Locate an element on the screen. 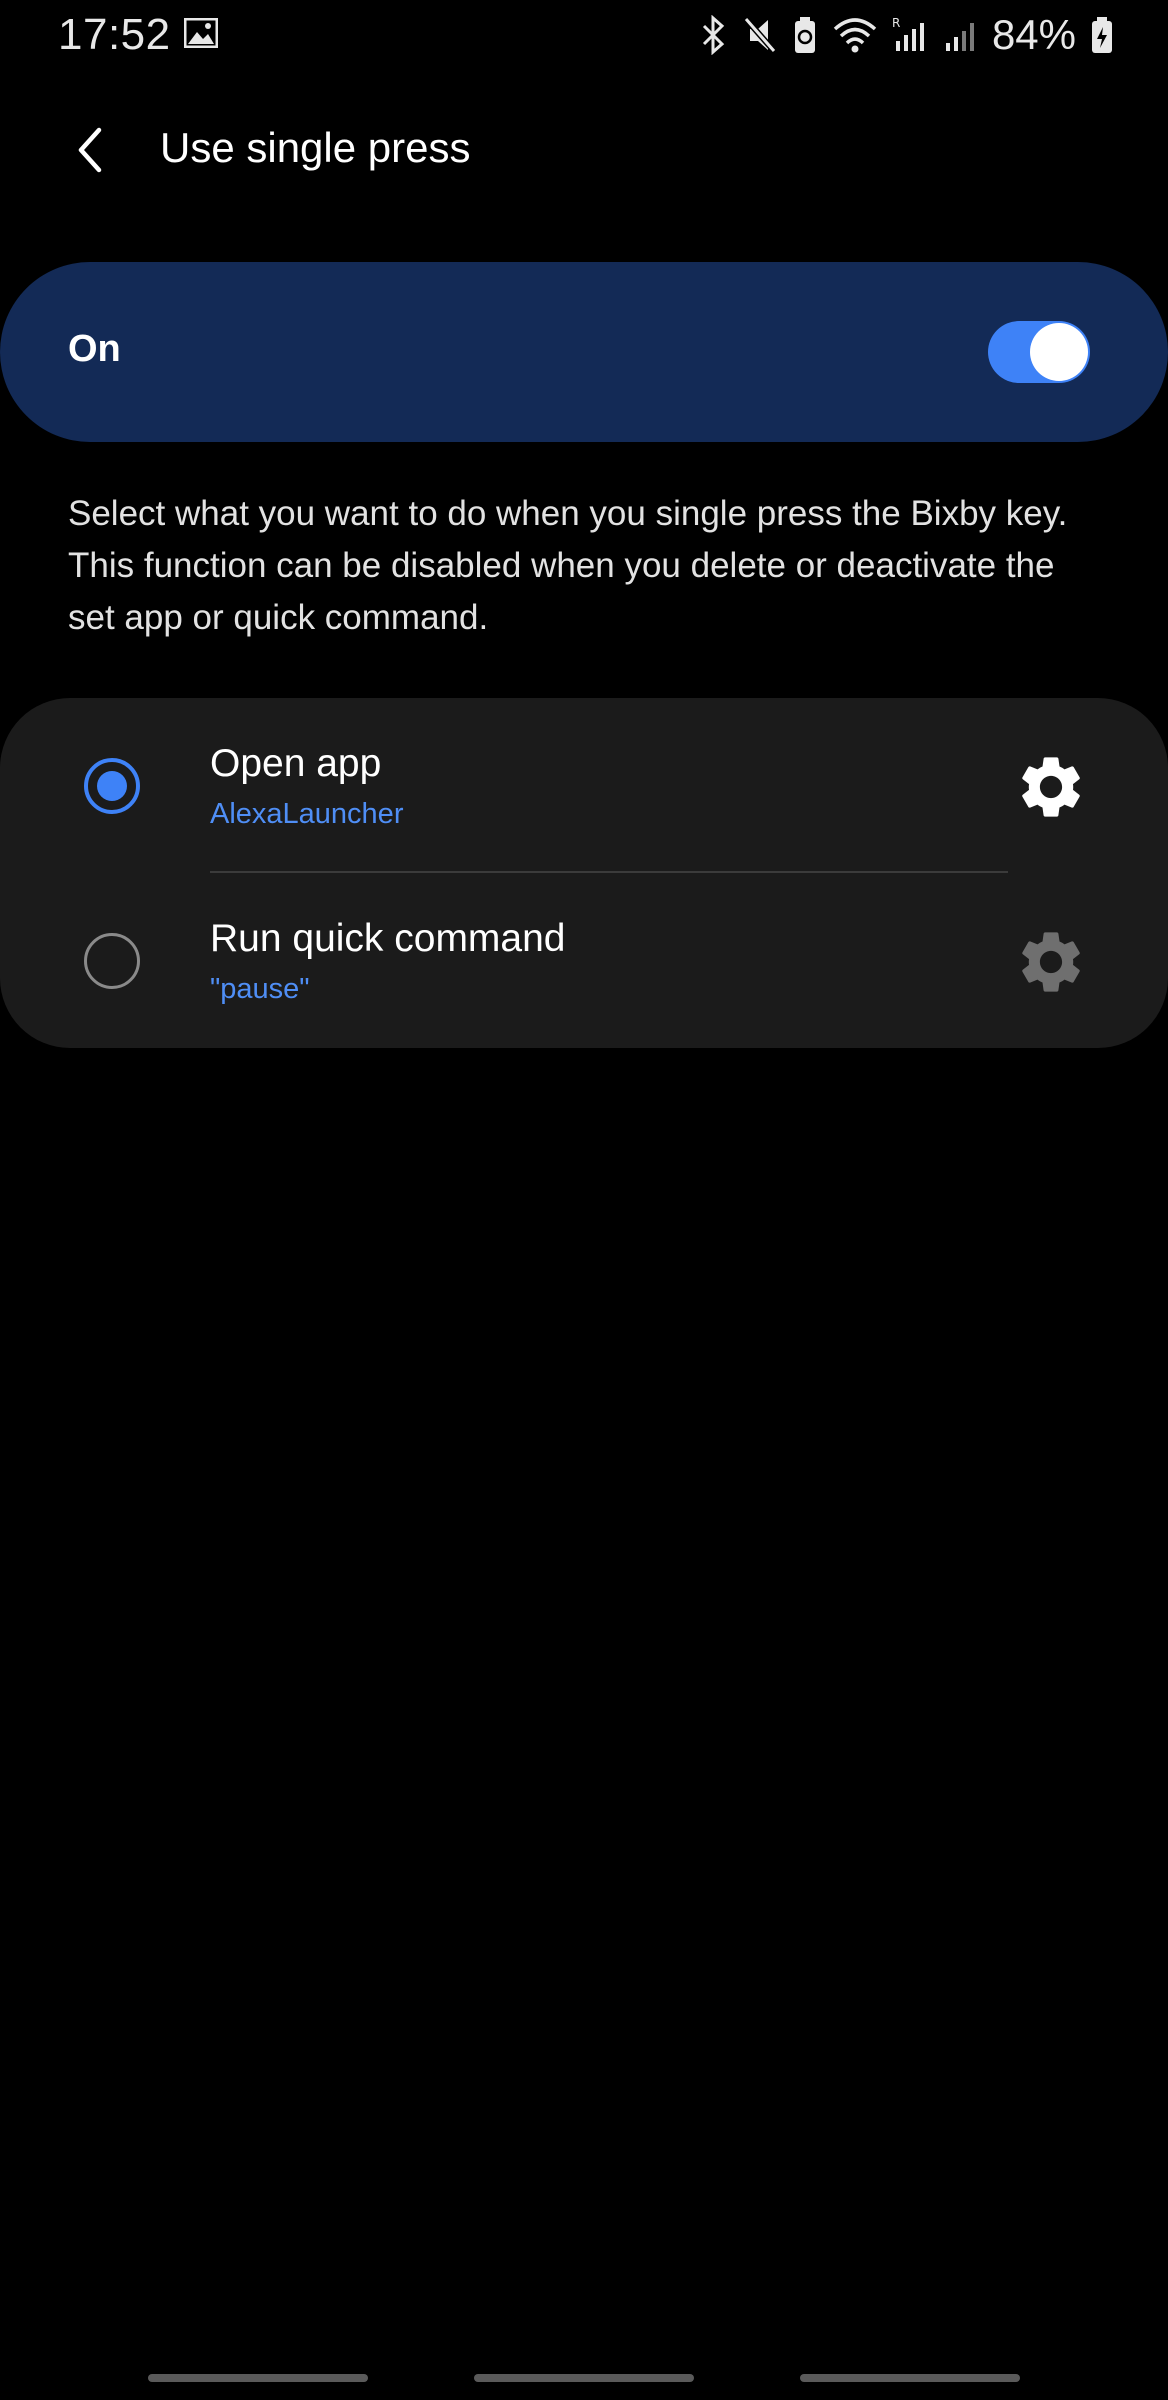 The image size is (1168, 2400). back-button is located at coordinates (90, 150).